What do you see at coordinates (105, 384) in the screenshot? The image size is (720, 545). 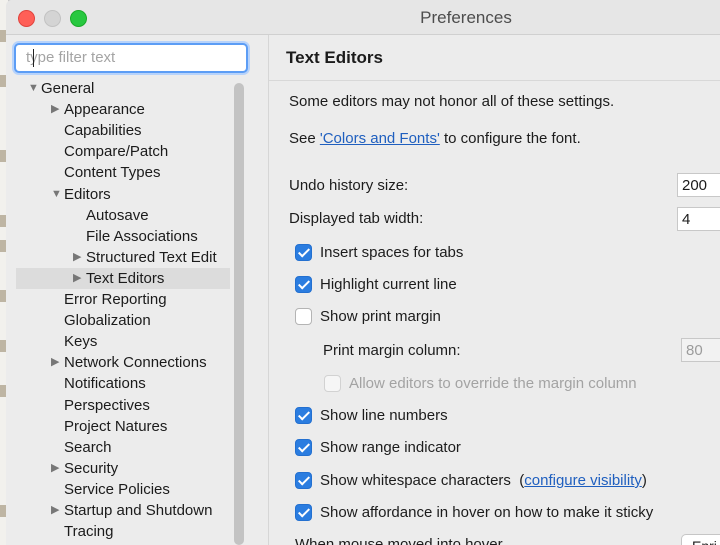 I see `tree-item-label: Notifications` at bounding box center [105, 384].